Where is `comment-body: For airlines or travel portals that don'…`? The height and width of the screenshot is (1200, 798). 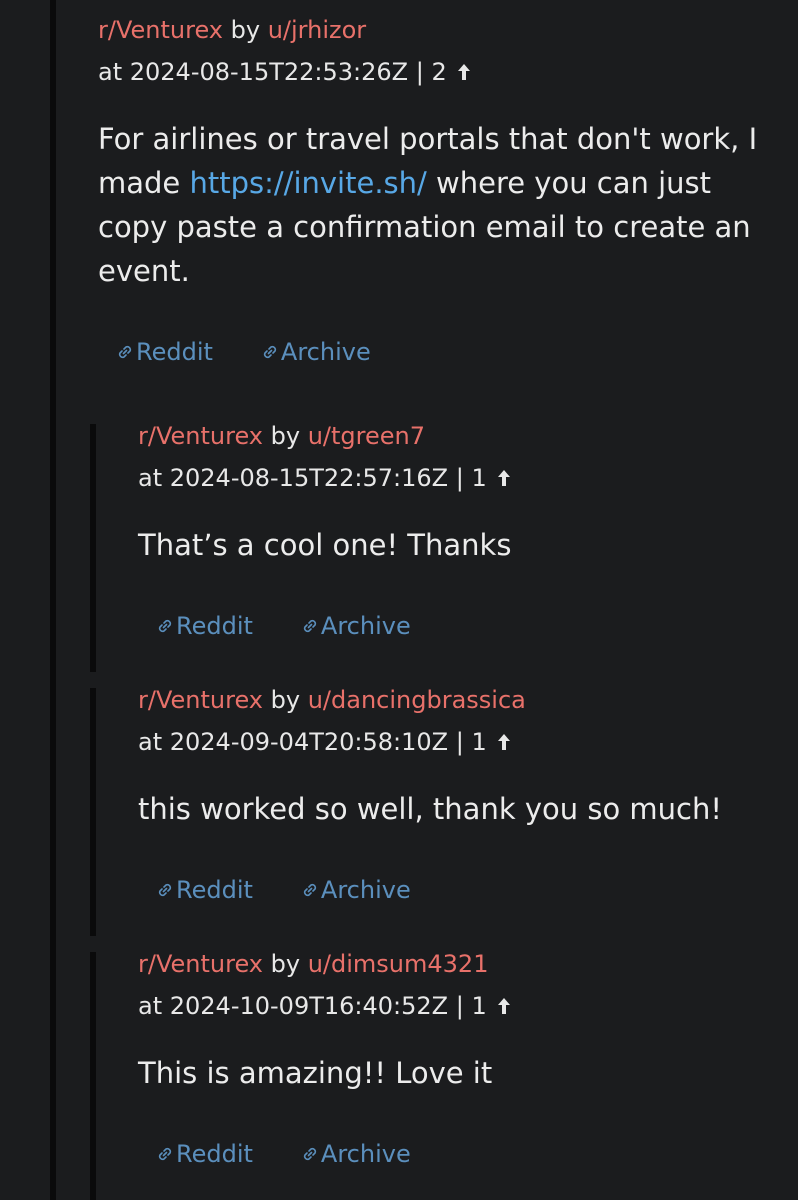 comment-body: For airlines or travel portals that don'… is located at coordinates (428, 205).